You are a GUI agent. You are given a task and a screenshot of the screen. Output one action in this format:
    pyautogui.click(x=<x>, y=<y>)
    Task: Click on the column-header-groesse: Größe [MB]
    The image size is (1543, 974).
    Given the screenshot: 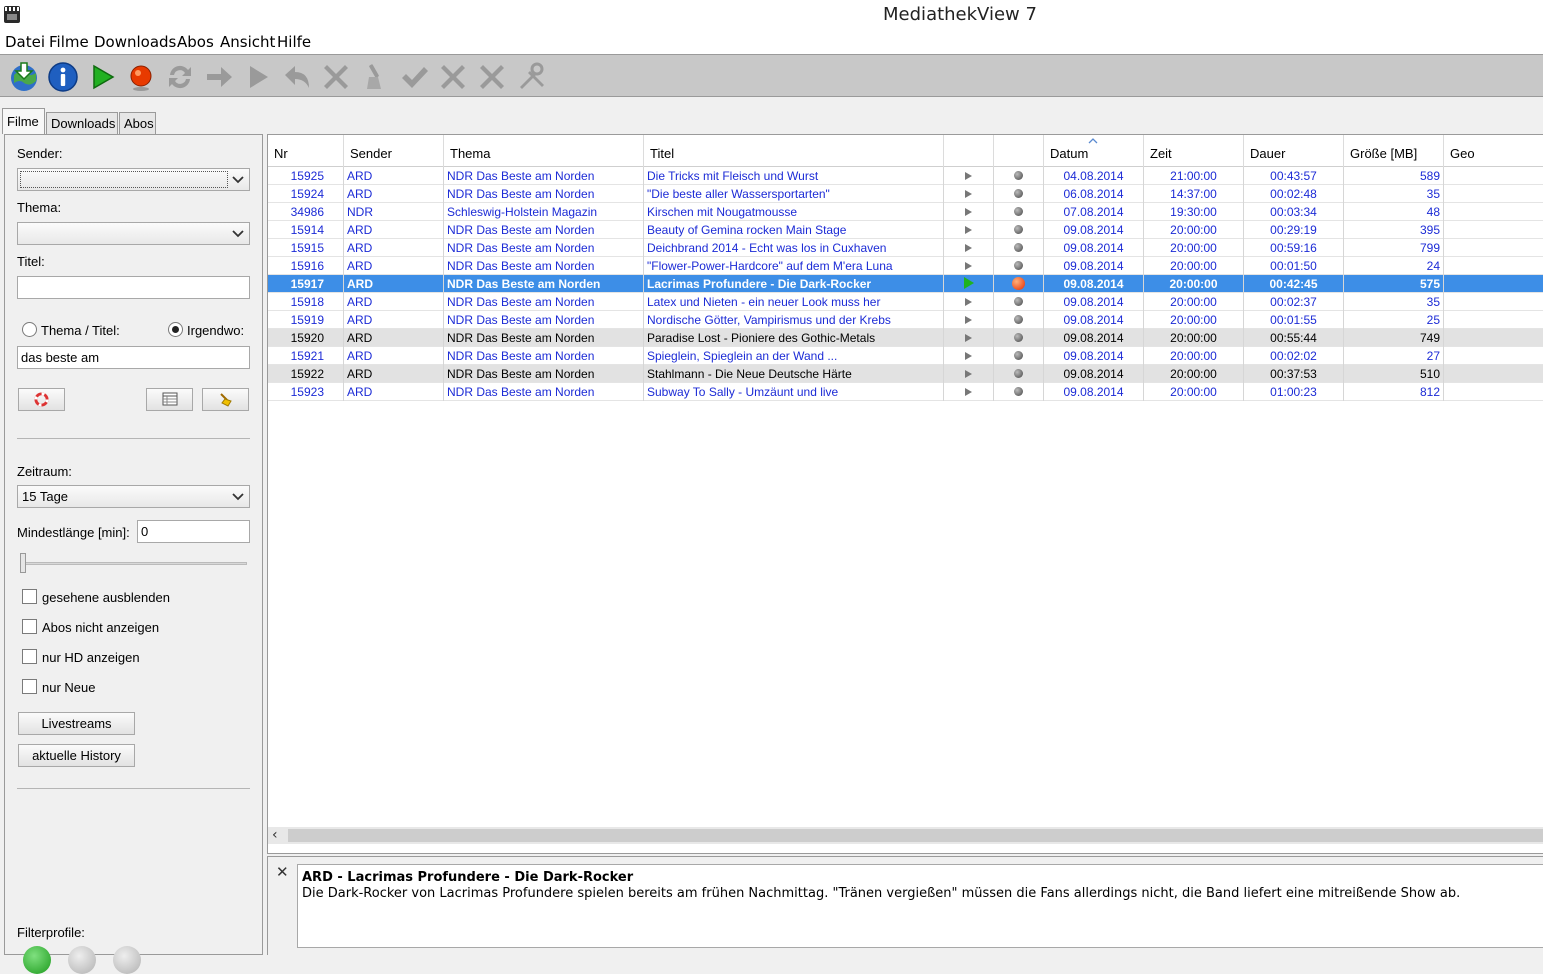 What is the action you would take?
    pyautogui.click(x=1394, y=151)
    